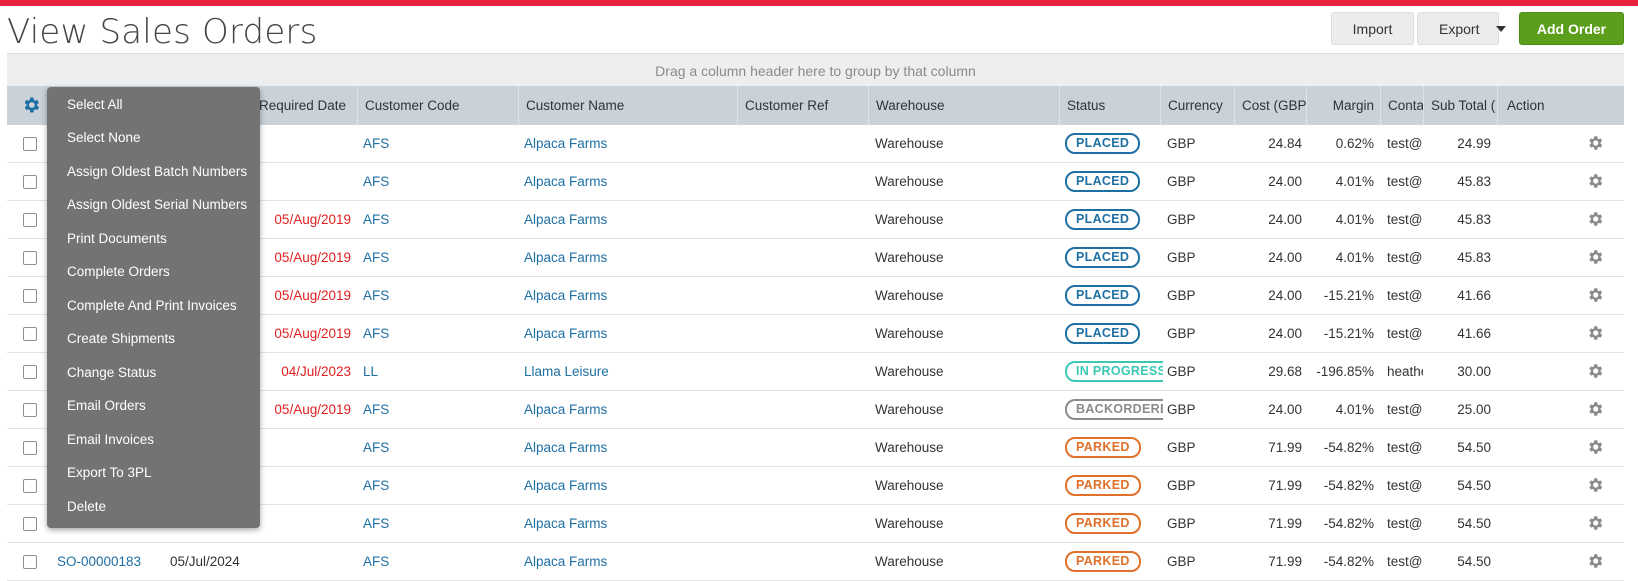 The height and width of the screenshot is (581, 1638). Describe the element at coordinates (1474, 371) in the screenshot. I see `subtotal: 30.00` at that location.